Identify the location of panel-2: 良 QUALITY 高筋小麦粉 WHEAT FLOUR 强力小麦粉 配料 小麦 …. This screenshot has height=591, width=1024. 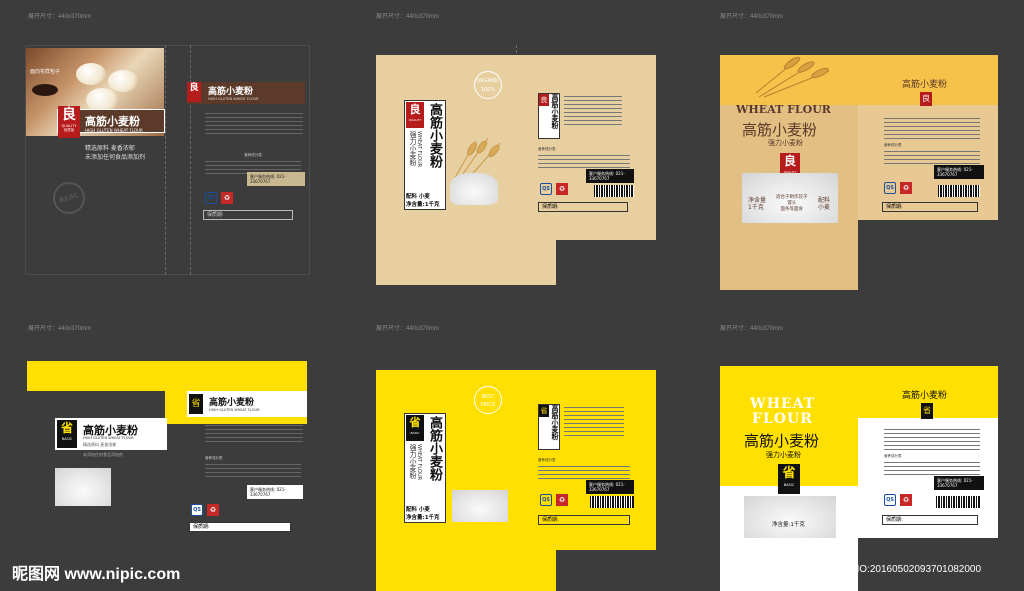
(516, 165).